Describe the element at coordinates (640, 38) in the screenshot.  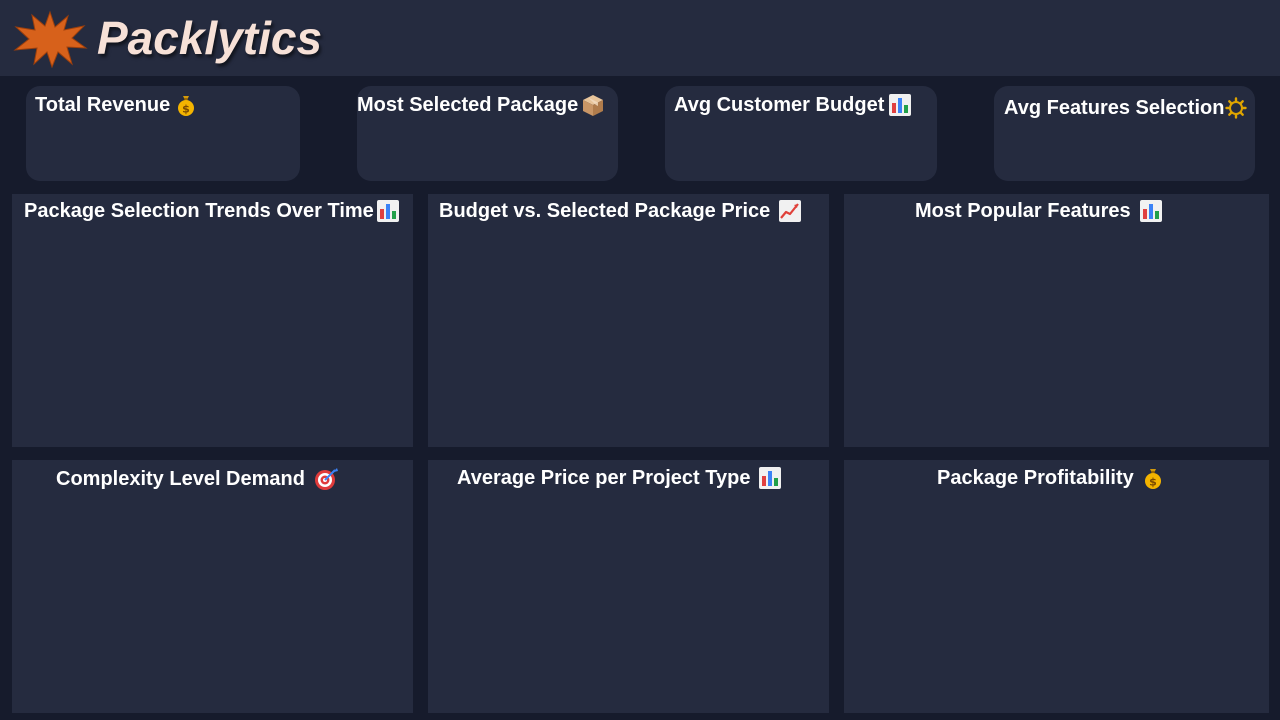
I see `app-header: Packlytics` at that location.